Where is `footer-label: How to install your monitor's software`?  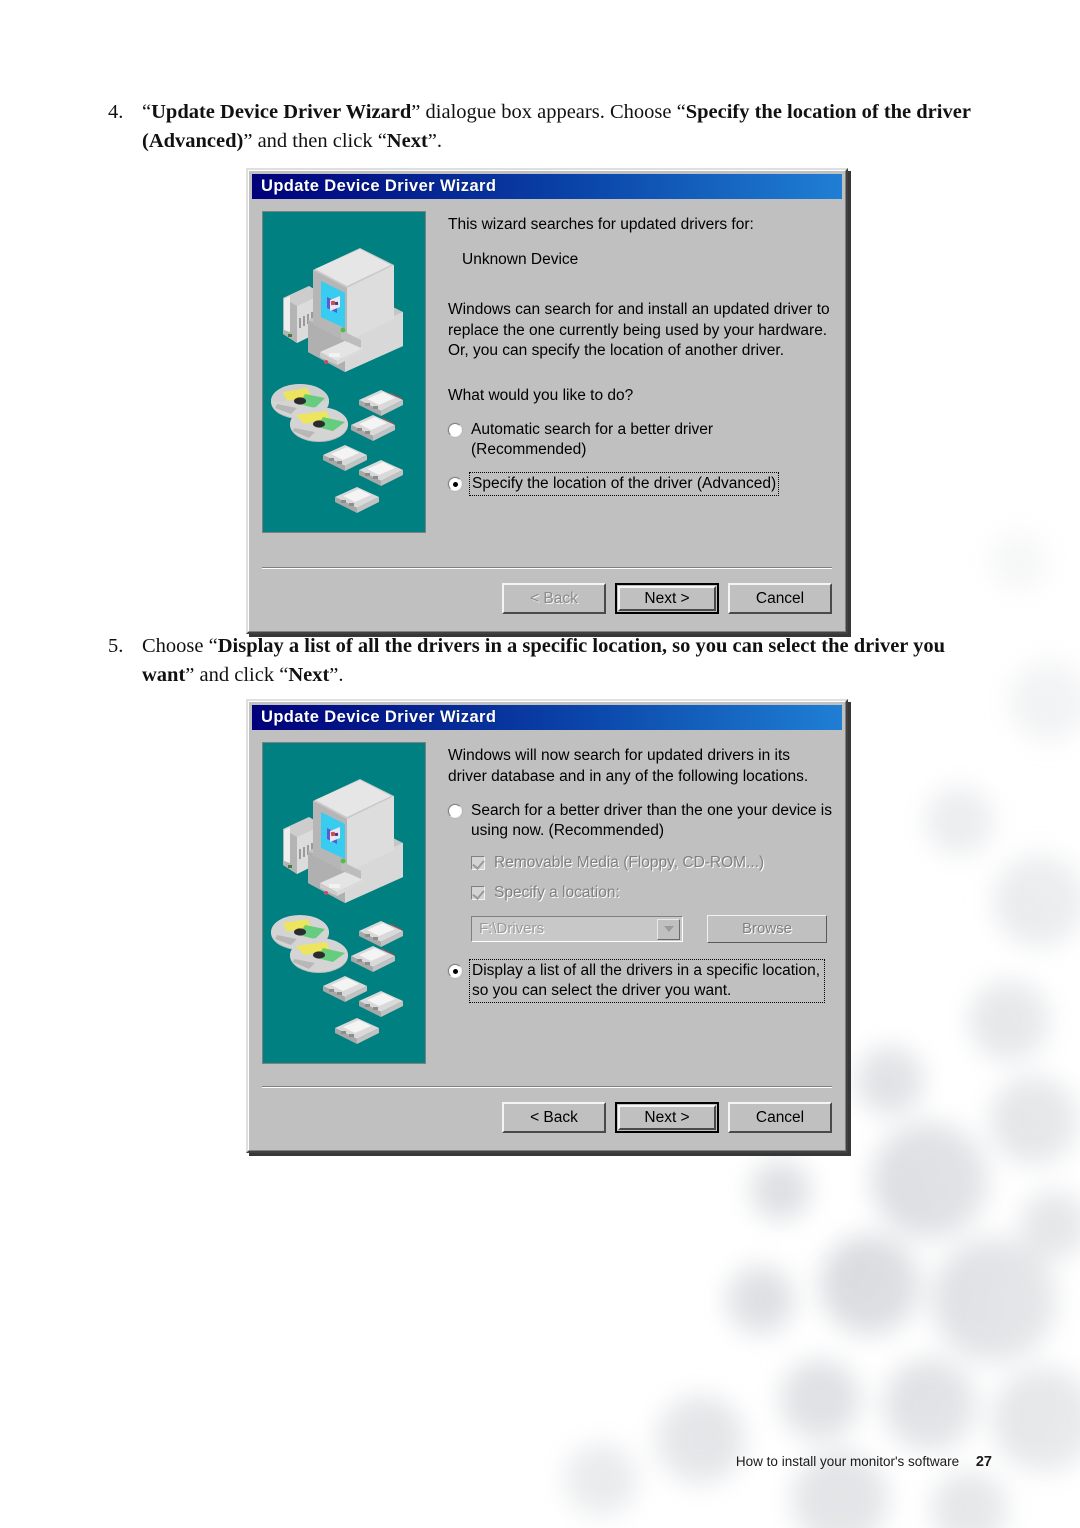 footer-label: How to install your monitor's software is located at coordinates (847, 1461).